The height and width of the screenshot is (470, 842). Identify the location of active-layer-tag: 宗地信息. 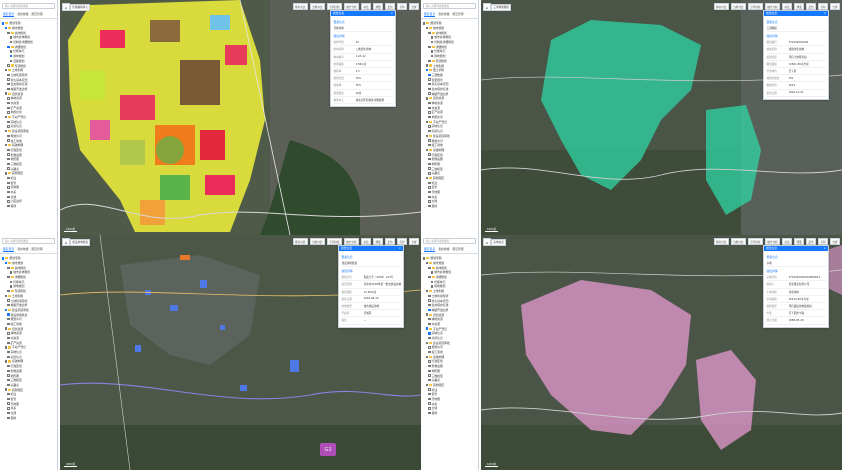
(499, 242).